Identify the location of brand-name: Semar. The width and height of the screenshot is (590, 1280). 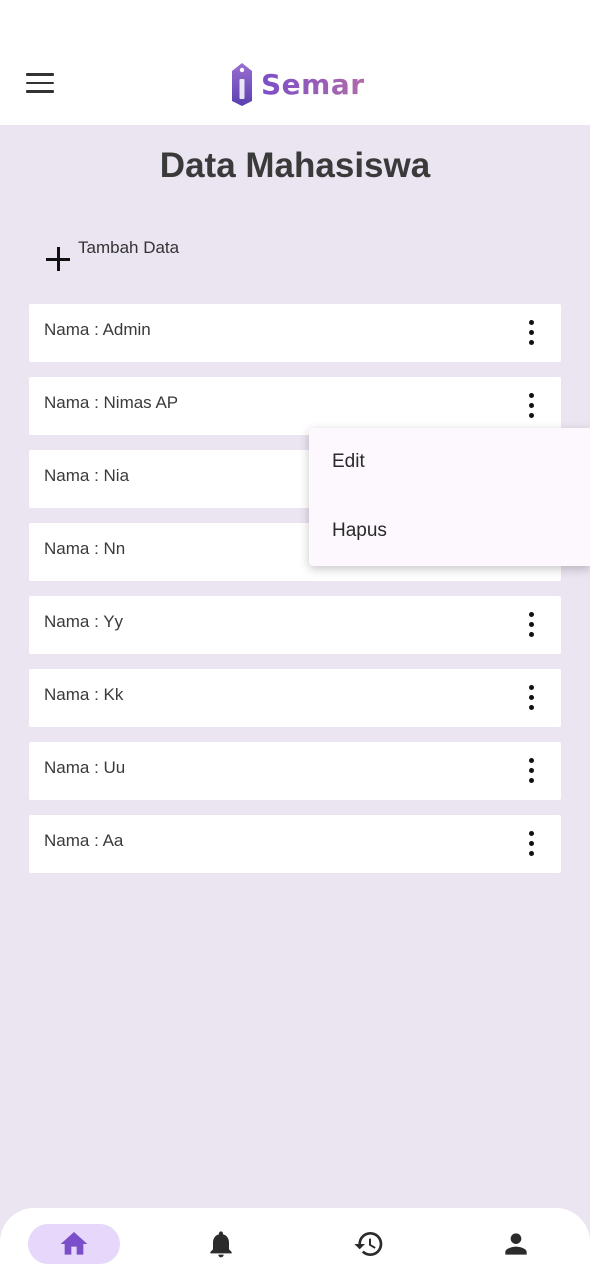
(313, 84).